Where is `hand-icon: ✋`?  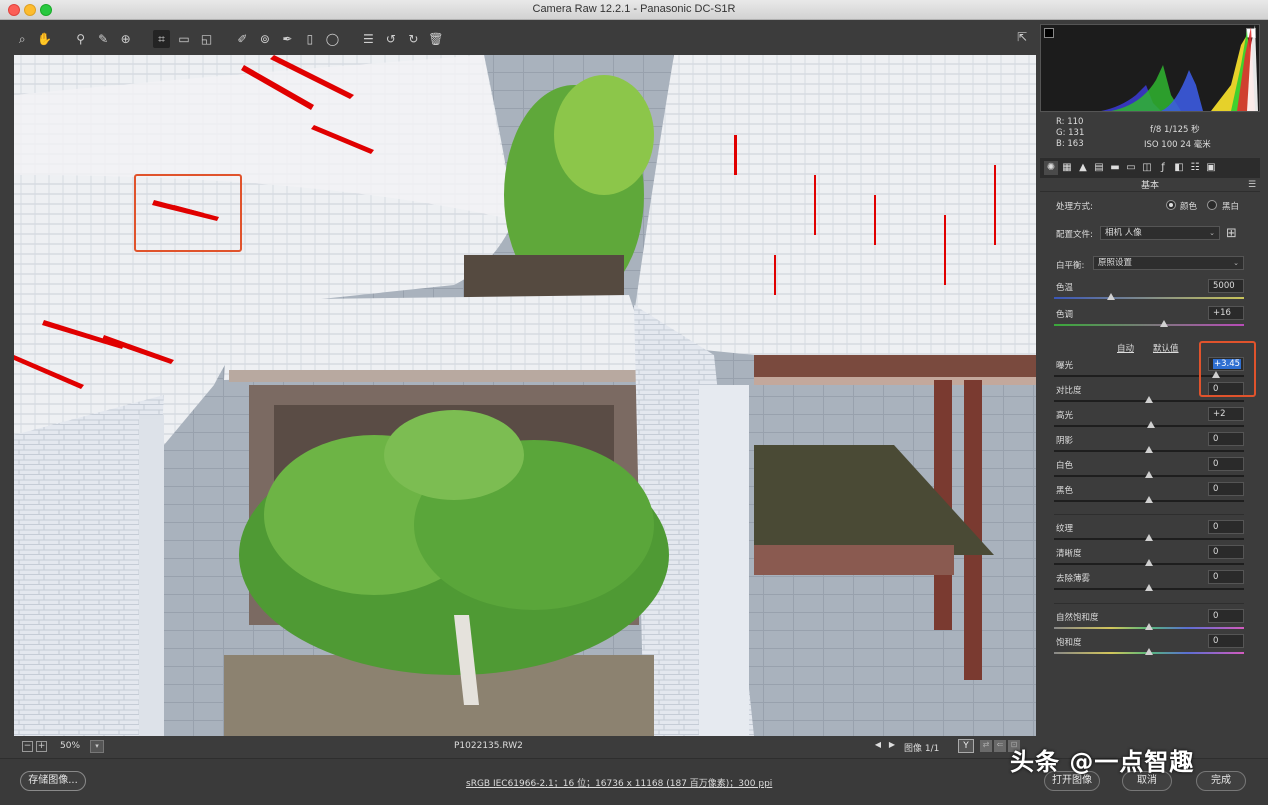 hand-icon: ✋ is located at coordinates (45, 39).